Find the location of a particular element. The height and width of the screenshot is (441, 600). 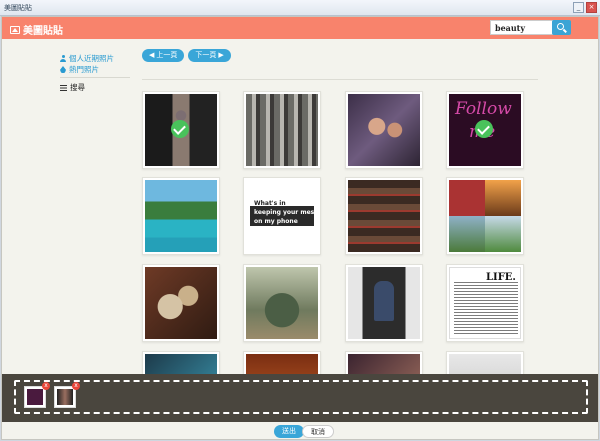

window-title: 美圖貼貼 is located at coordinates (18, 8).